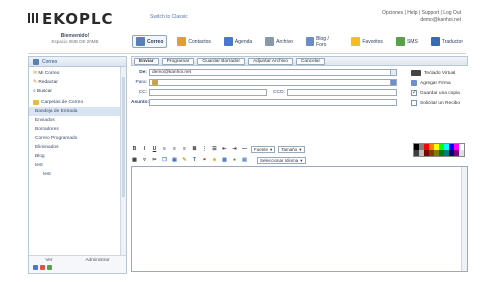  What do you see at coordinates (77, 102) in the screenshot?
I see `folders-header: Carpetas de Correo` at bounding box center [77, 102].